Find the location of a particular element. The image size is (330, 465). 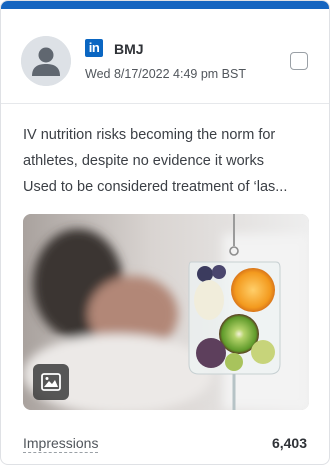

avatar is located at coordinates (46, 61).